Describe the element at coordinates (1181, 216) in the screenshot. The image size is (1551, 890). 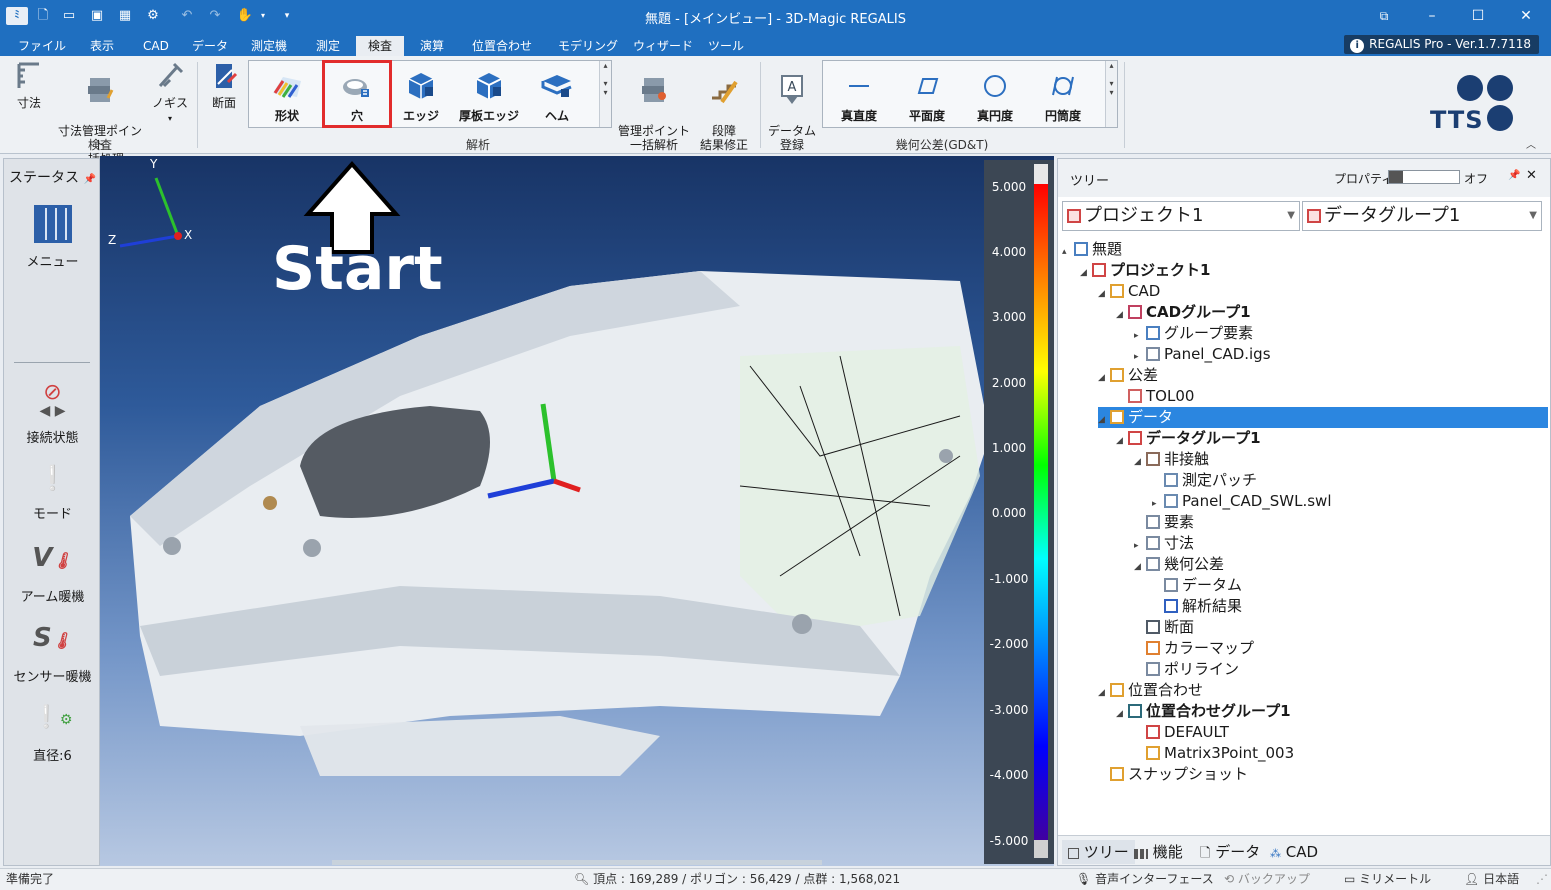
I see `project-combo: プロジェクト1 ▼` at that location.